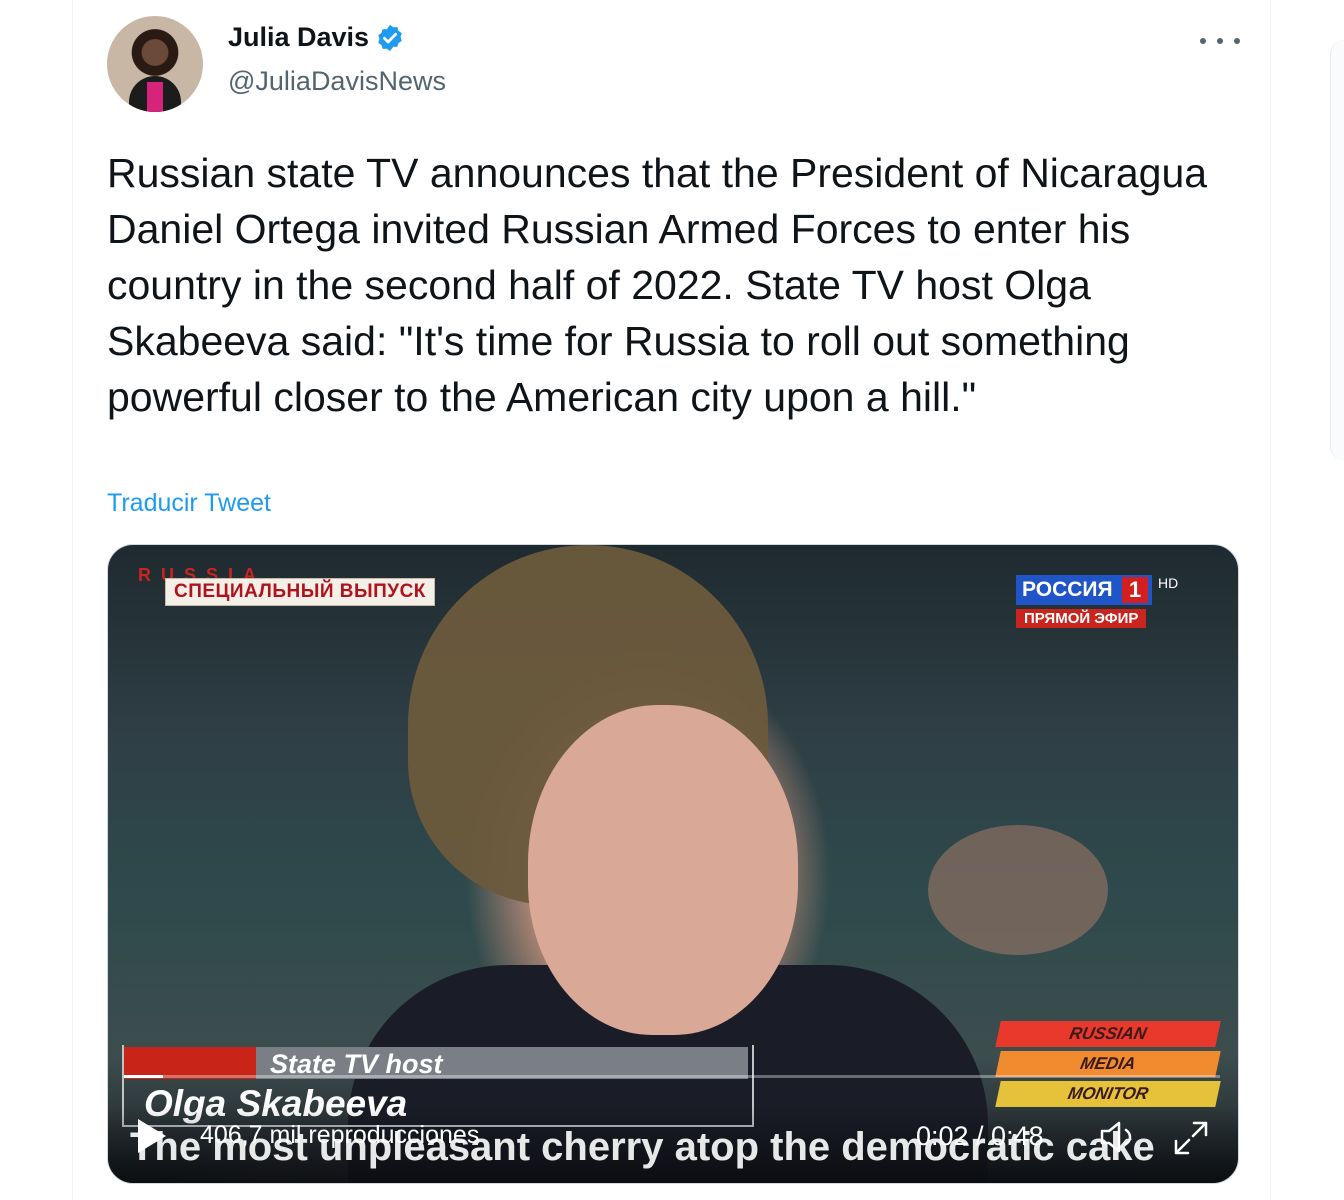 This screenshot has width=1344, height=1200. What do you see at coordinates (340, 1135) in the screenshot?
I see `view-count: 406,7 mil reproducciones` at bounding box center [340, 1135].